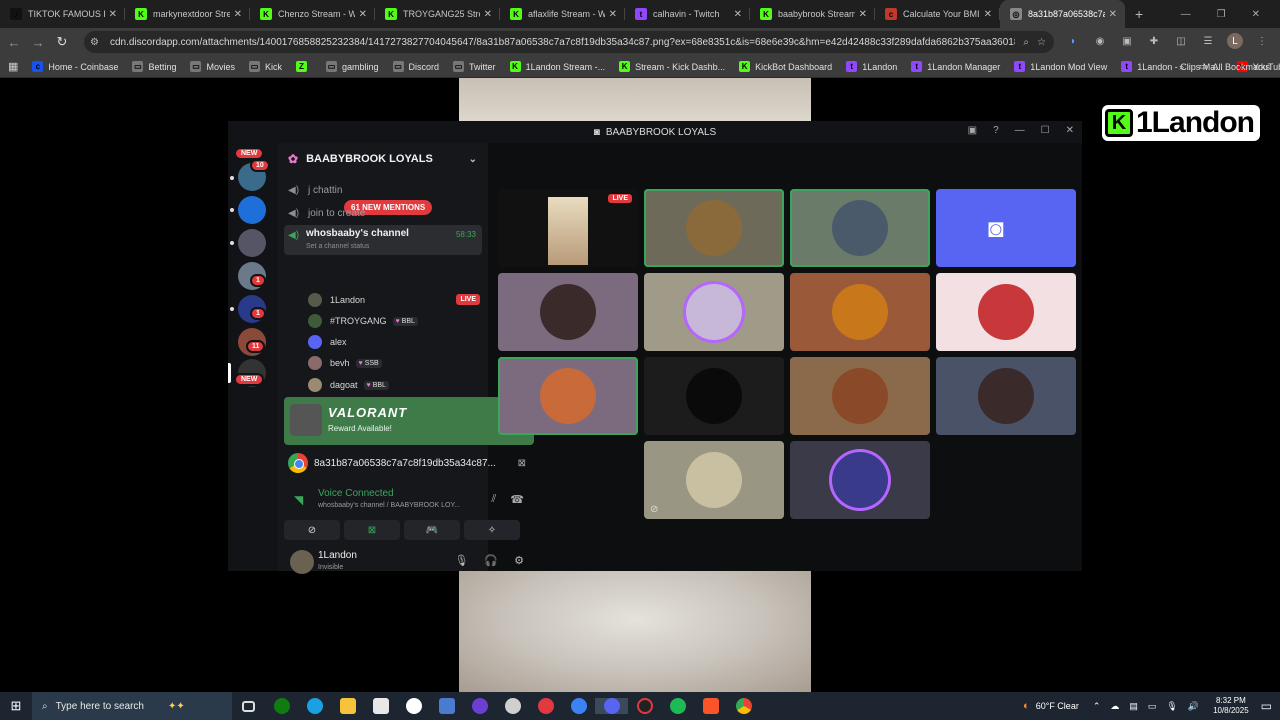 The image size is (1280, 720). Describe the element at coordinates (345, 363) in the screenshot. I see `voice-member: bevh ♥ SSB` at that location.